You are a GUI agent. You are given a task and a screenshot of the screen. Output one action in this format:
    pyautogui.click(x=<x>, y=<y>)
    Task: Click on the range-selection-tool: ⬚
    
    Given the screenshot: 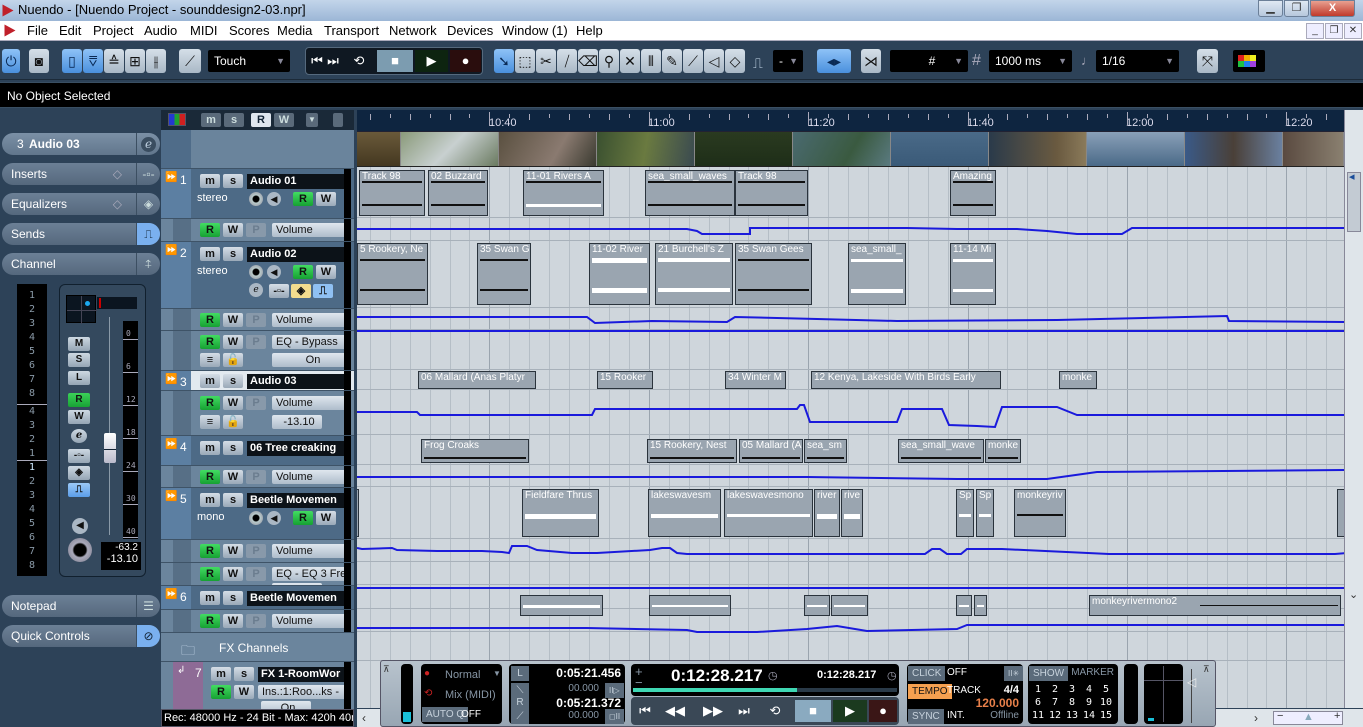 What is the action you would take?
    pyautogui.click(x=525, y=61)
    